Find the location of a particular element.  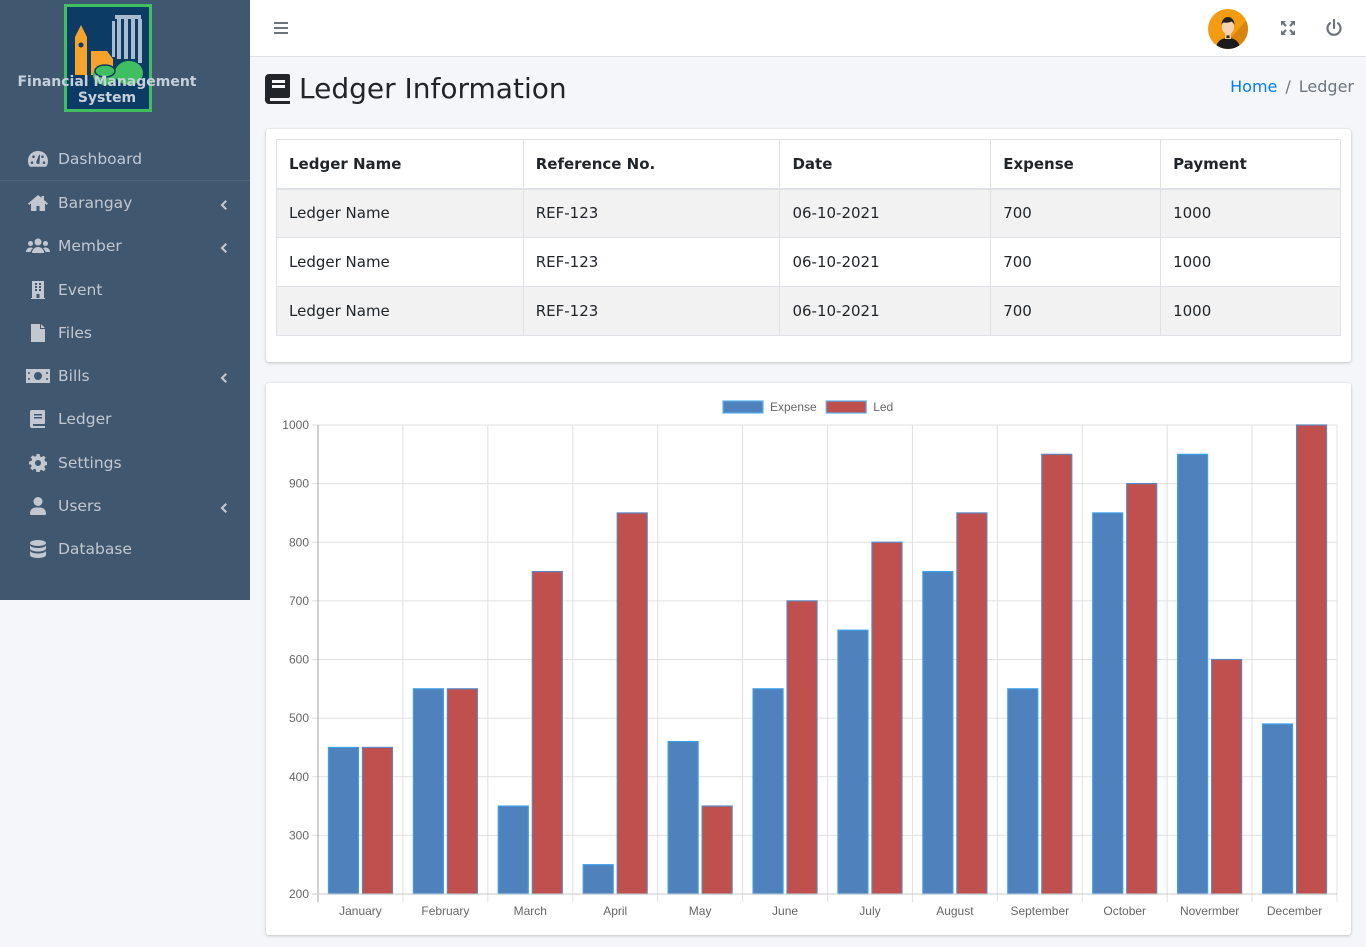

bar-led-february is located at coordinates (462, 791).